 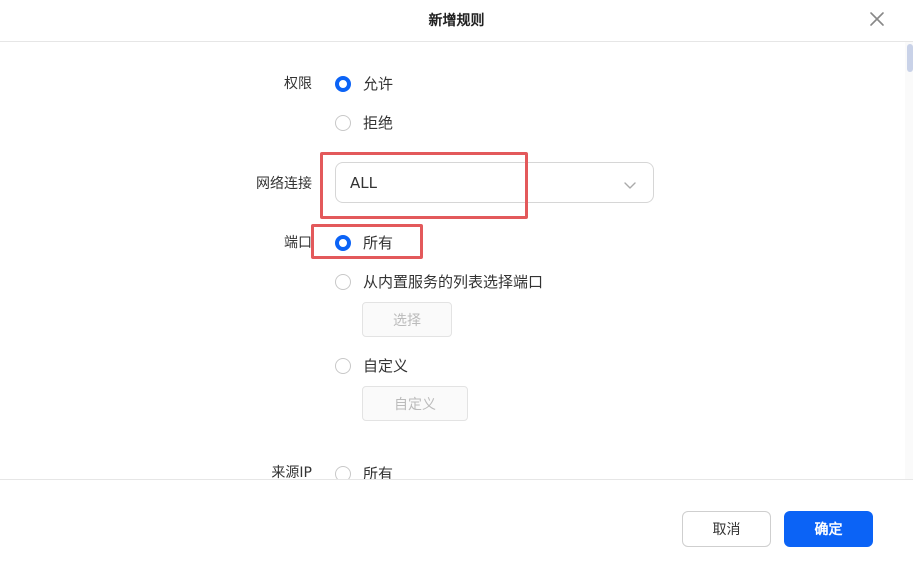 I want to click on port-custom-radio: 自定义, so click(x=371, y=365).